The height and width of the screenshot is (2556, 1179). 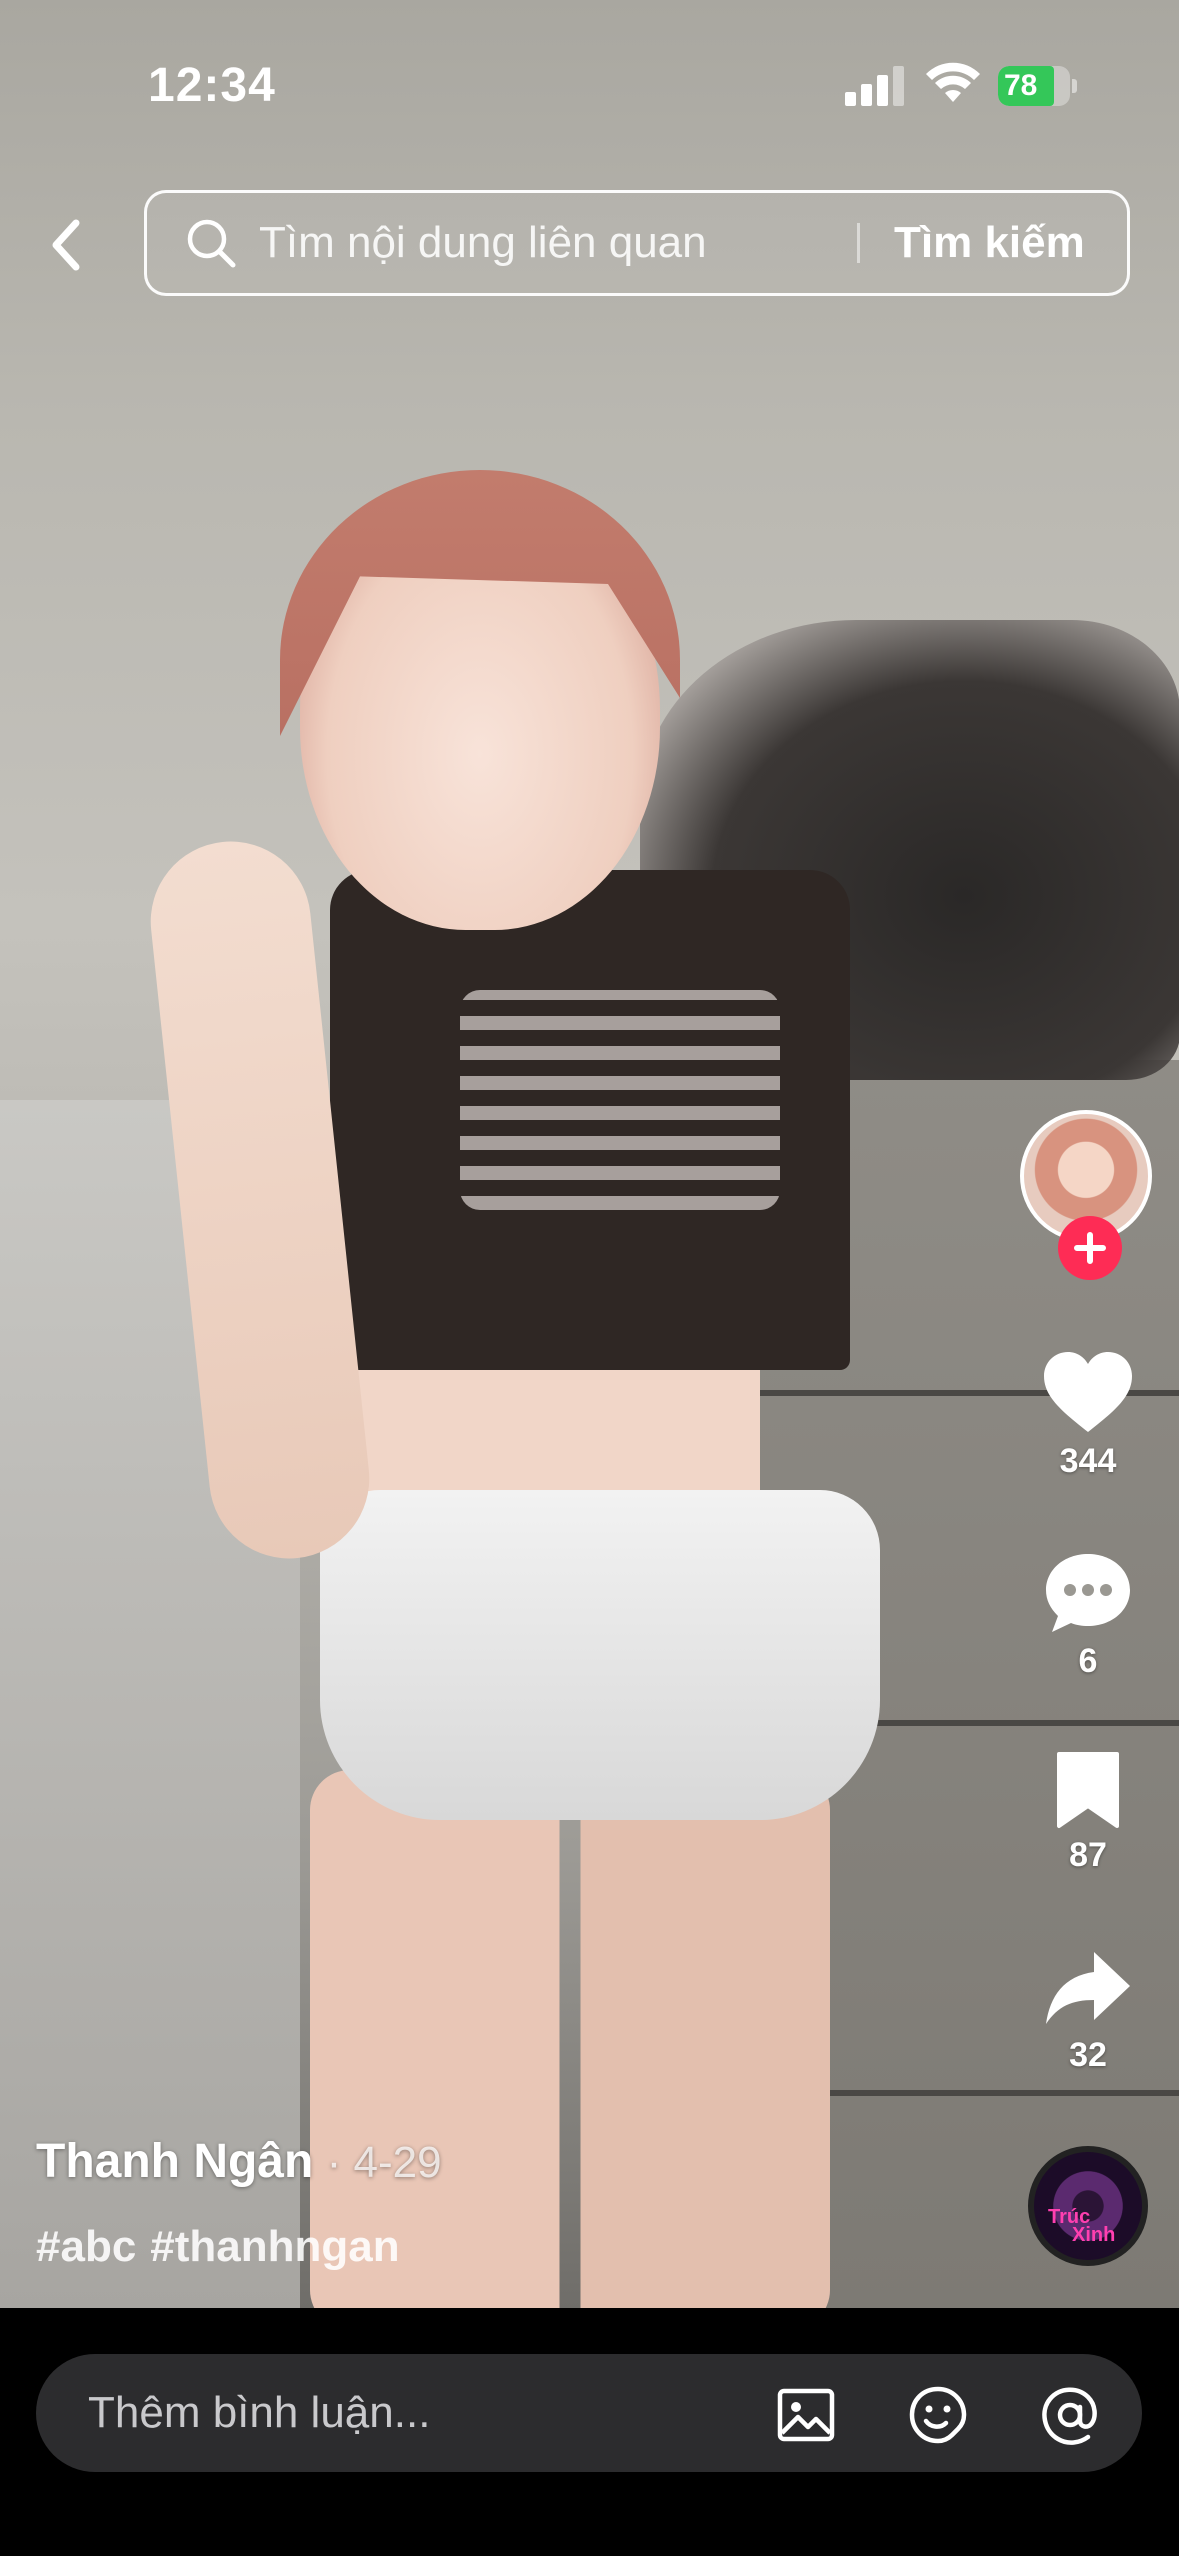 What do you see at coordinates (274, 2246) in the screenshot?
I see `hashtag-link: #thanhngan` at bounding box center [274, 2246].